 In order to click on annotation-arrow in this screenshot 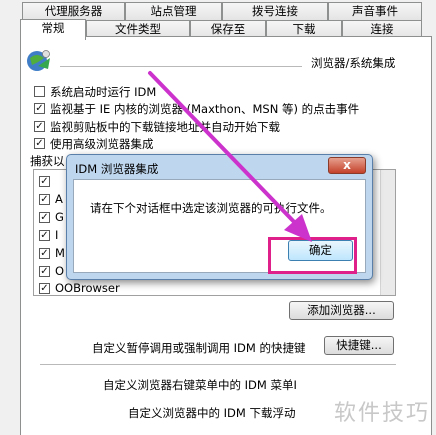, I will do `click(230, 156)`.